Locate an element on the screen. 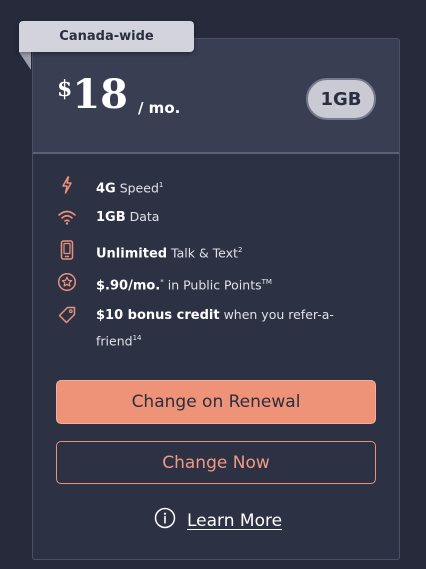 The width and height of the screenshot is (426, 569). currency-symbol: $ is located at coordinates (65, 89).